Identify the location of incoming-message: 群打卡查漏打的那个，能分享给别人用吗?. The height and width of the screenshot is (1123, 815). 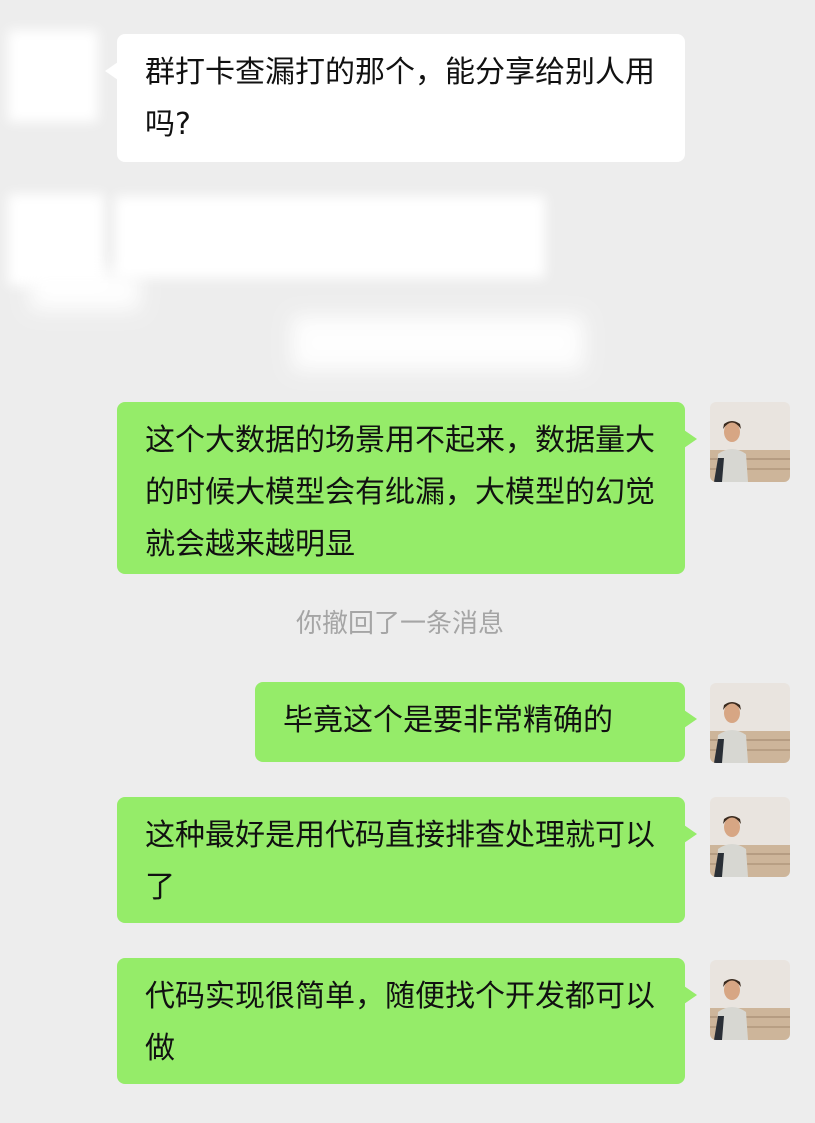
(395, 98).